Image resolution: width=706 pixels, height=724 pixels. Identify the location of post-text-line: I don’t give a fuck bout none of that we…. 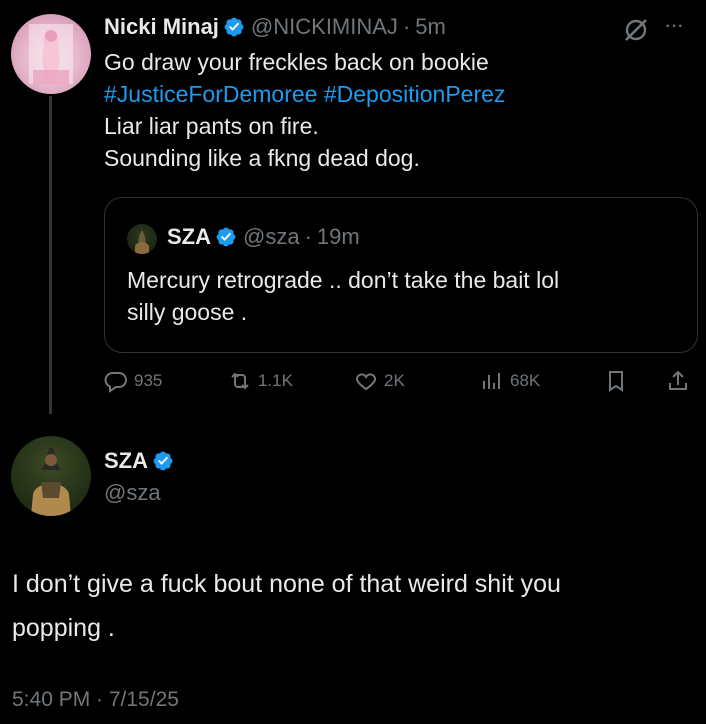
(286, 584).